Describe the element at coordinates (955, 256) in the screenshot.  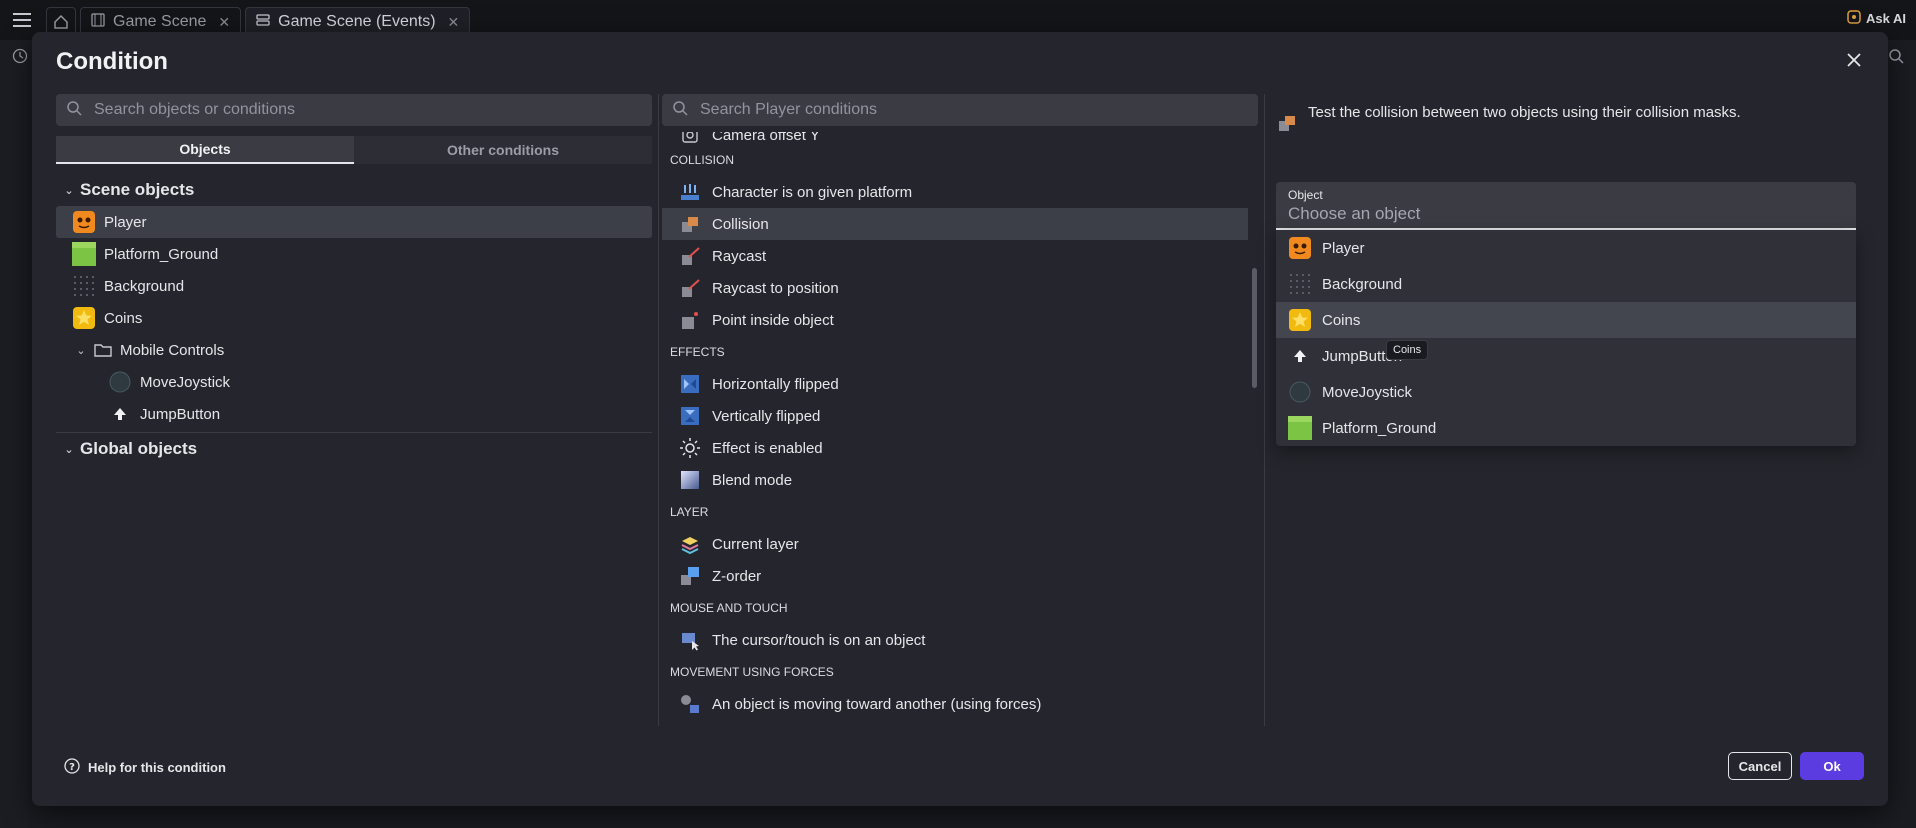
I see `condition-raycast: Raycast` at that location.